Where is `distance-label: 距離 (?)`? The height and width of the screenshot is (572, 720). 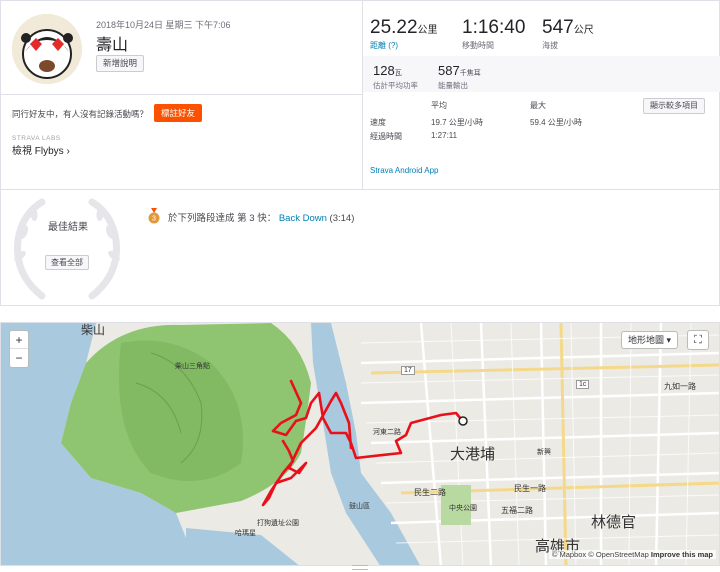 distance-label: 距離 (?) is located at coordinates (404, 45).